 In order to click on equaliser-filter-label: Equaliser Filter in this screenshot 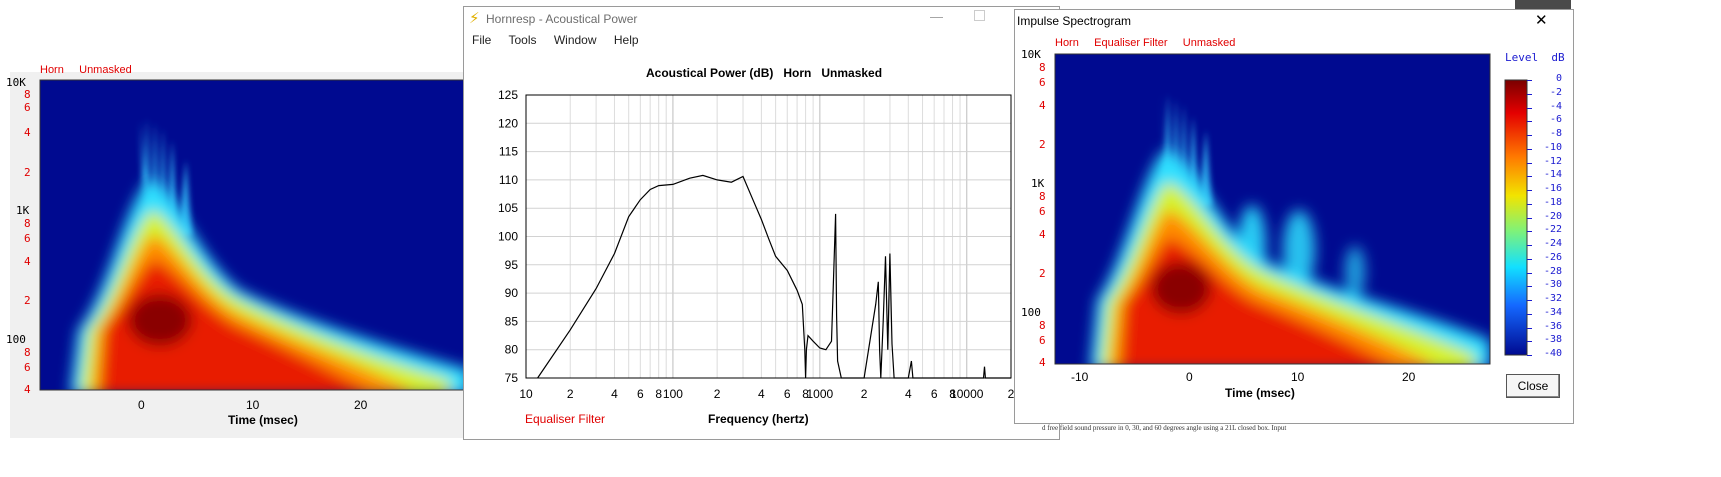, I will do `click(565, 419)`.